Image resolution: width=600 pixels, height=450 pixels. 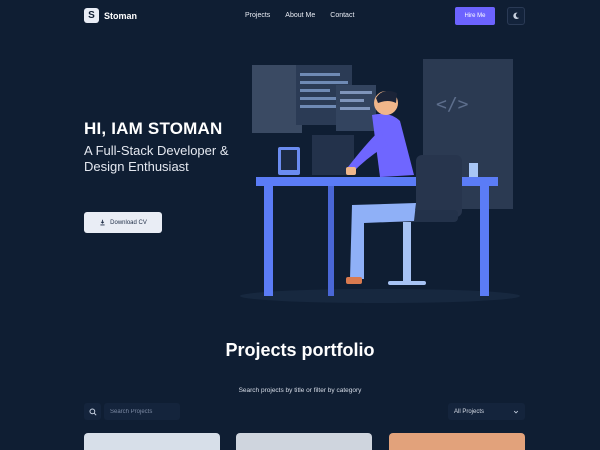 What do you see at coordinates (300, 350) in the screenshot?
I see `projects-title: Projects portfolio` at bounding box center [300, 350].